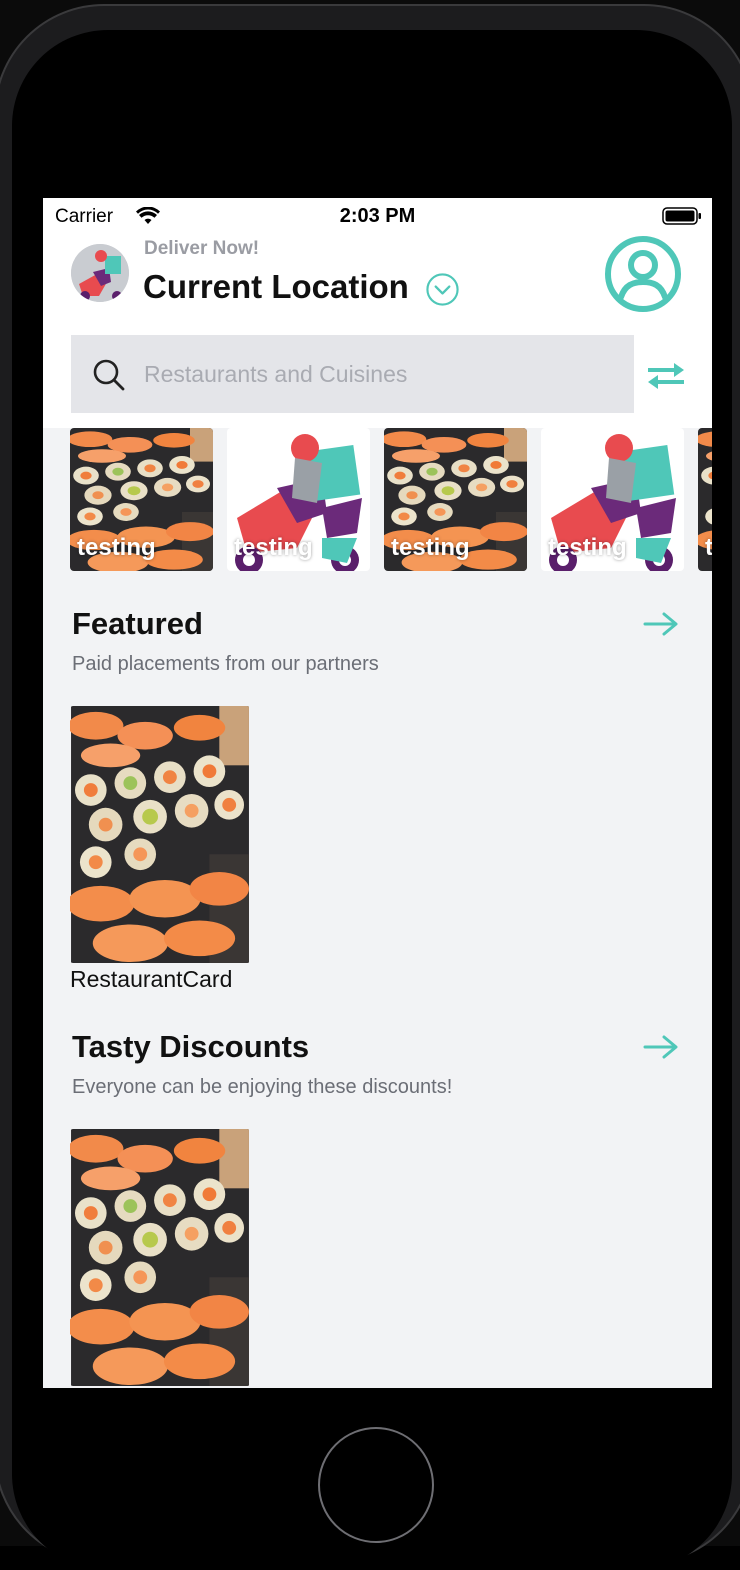 The height and width of the screenshot is (1570, 740). Describe the element at coordinates (225, 664) in the screenshot. I see `section-subtitle-featured: Paid placements from our partners` at that location.